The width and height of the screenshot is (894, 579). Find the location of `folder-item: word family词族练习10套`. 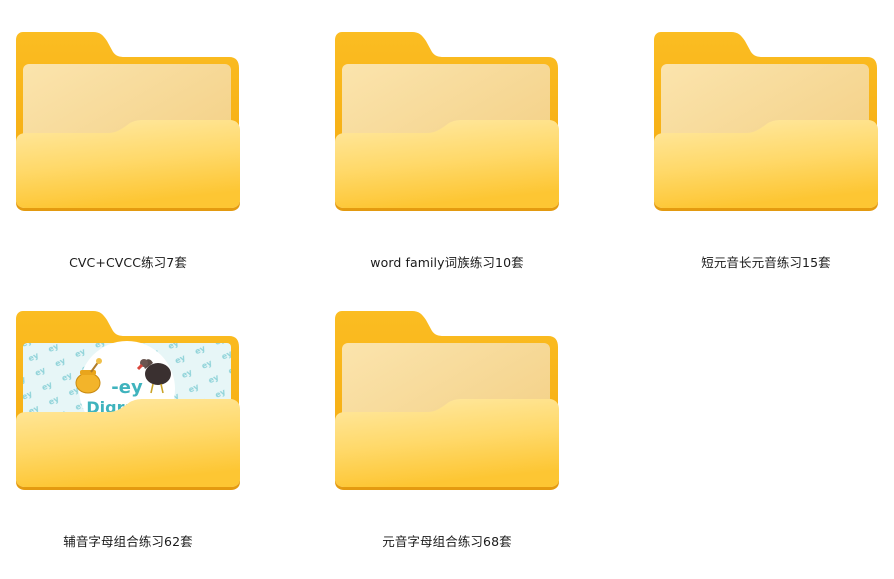

folder-item: word family词族练习10套 is located at coordinates (447, 165).